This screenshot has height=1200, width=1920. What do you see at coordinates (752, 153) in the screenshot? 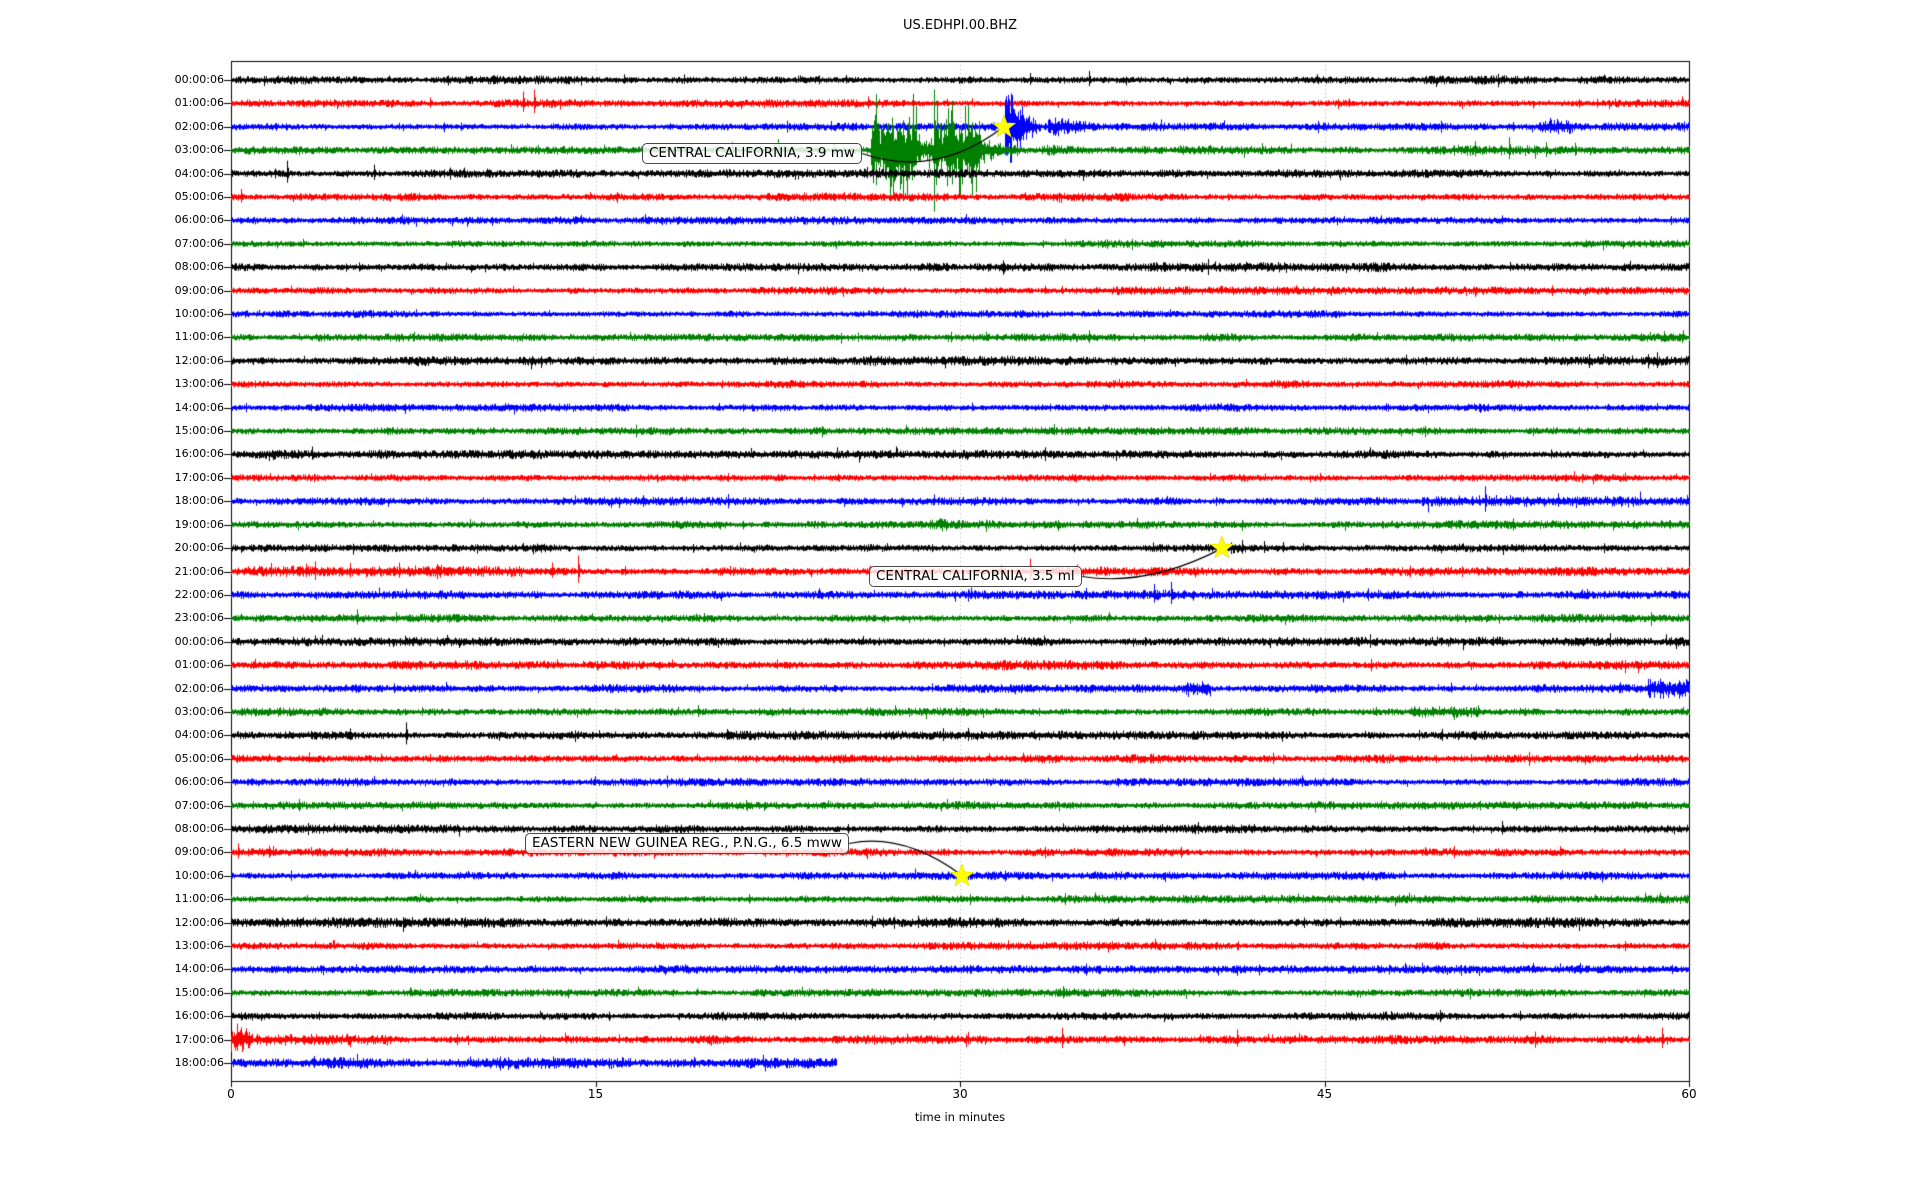
I see `event-annotation-central-california-39: CENTRAL CALIFORNIA, 3.9 mw` at bounding box center [752, 153].